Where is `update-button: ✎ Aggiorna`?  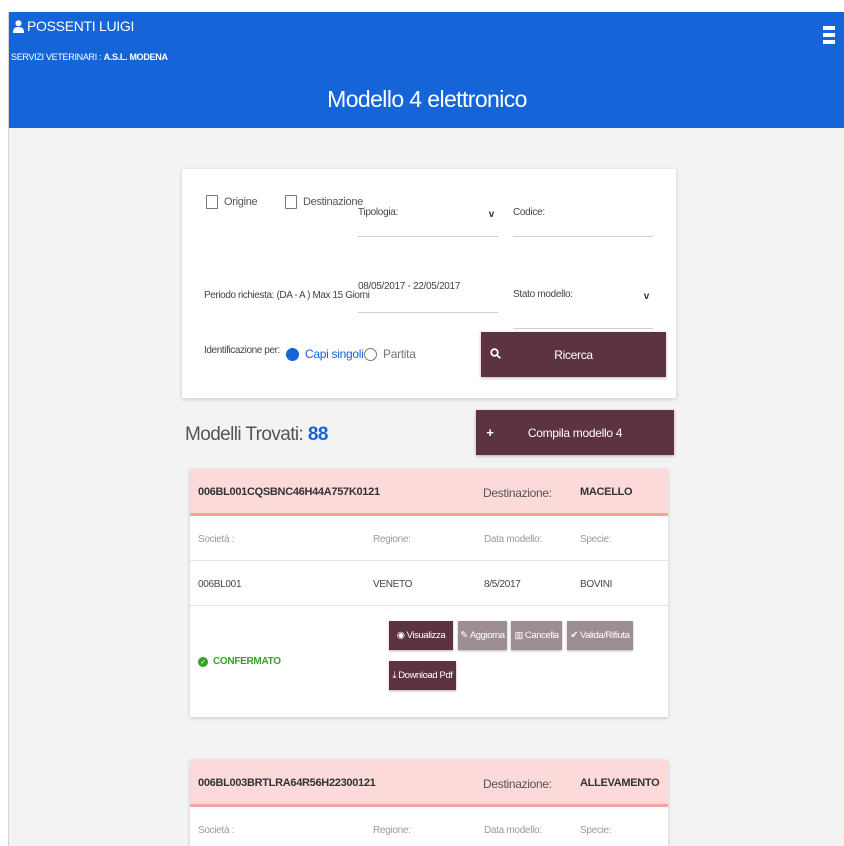
update-button: ✎ Aggiorna is located at coordinates (482, 635).